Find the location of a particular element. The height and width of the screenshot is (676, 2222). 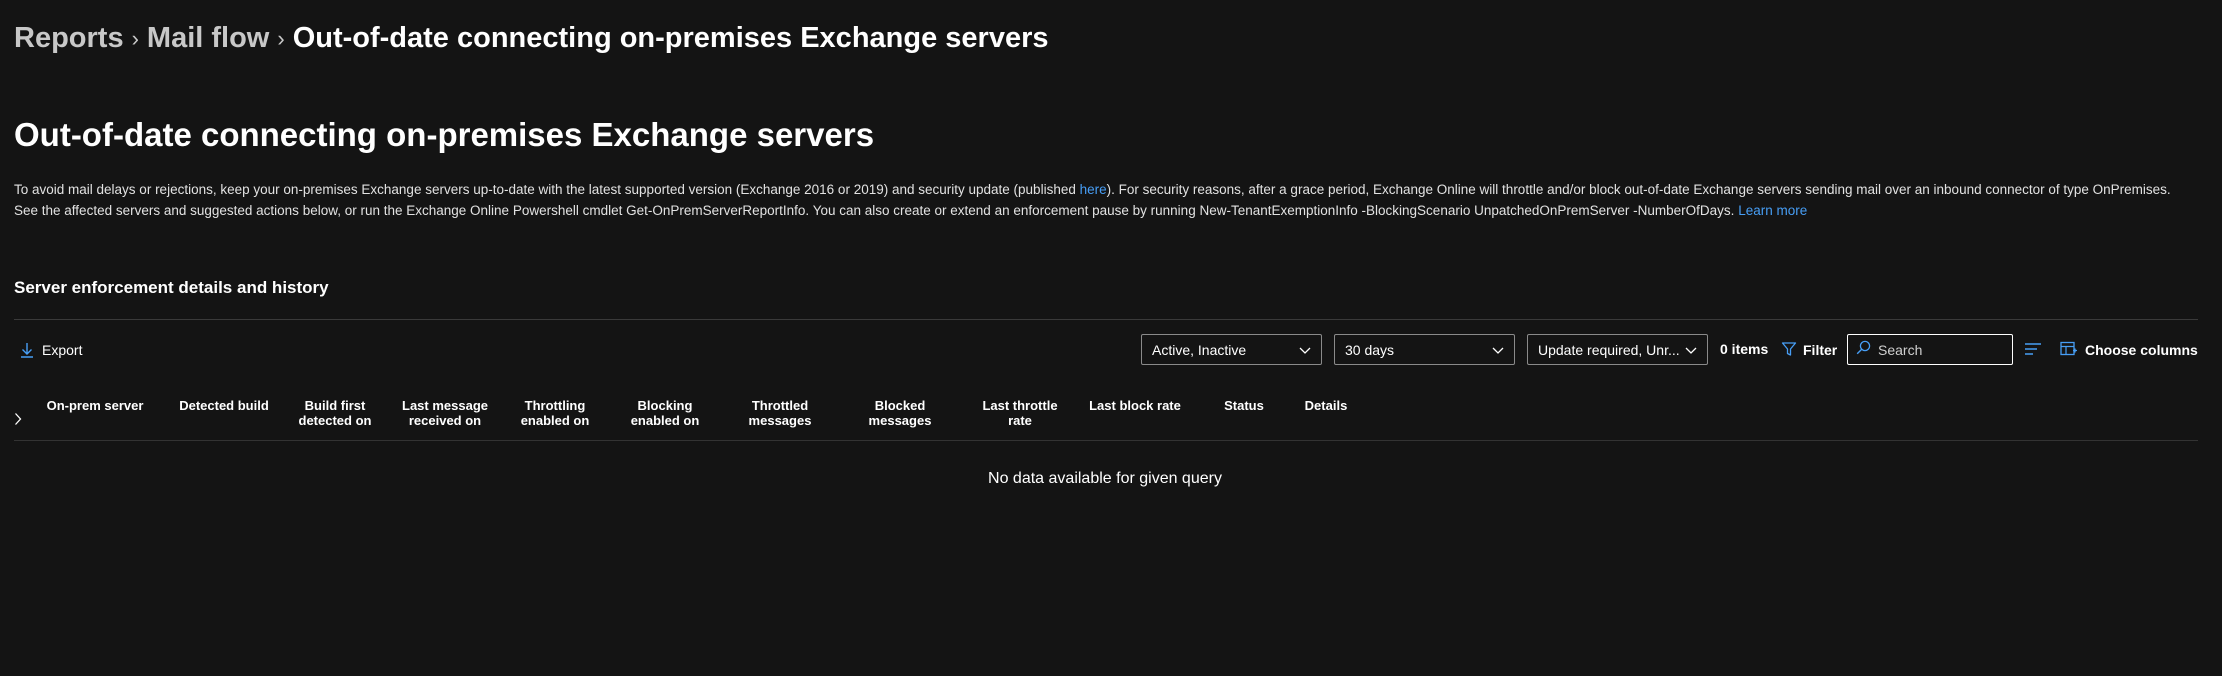

search-input is located at coordinates (1938, 349).